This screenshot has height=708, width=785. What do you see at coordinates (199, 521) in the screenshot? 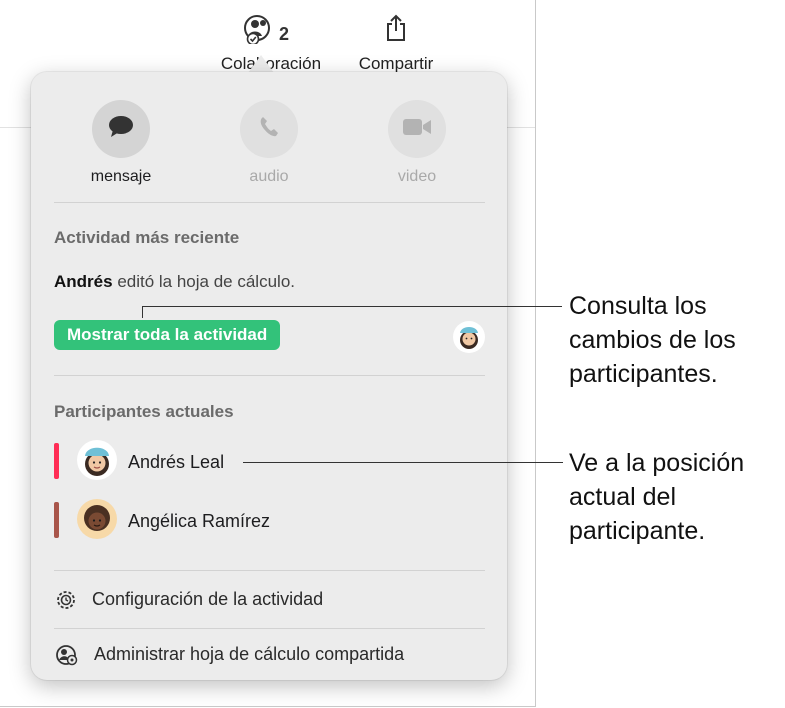
I see `participant-name: Angélica Ramírez` at bounding box center [199, 521].